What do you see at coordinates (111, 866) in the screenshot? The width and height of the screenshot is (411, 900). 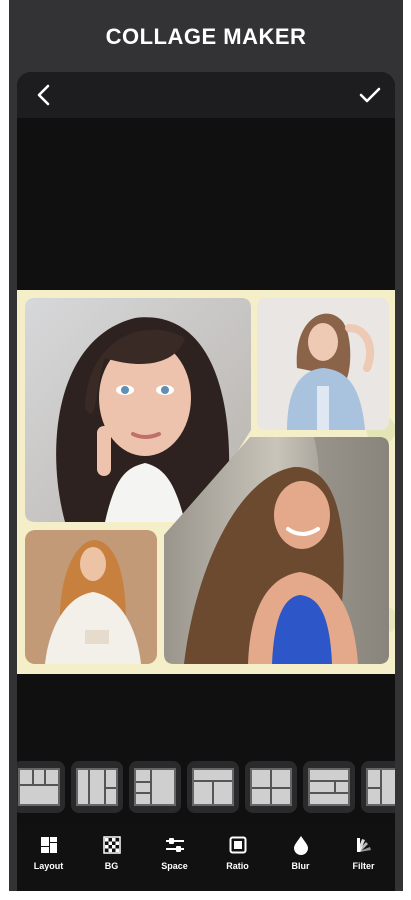 I see `nav-label: BG` at bounding box center [111, 866].